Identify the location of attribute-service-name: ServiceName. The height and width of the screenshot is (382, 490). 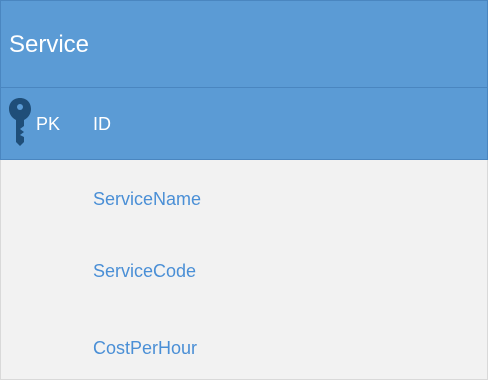
(147, 199).